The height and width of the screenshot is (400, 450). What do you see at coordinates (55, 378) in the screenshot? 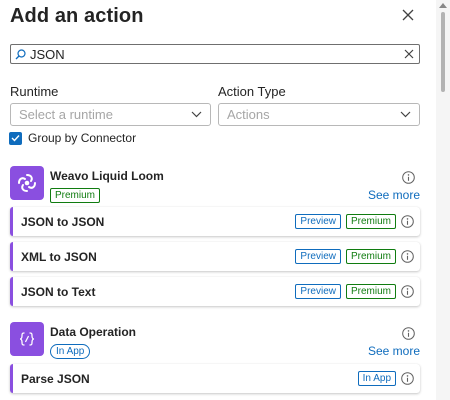
I see `action-name: Parse JSON` at bounding box center [55, 378].